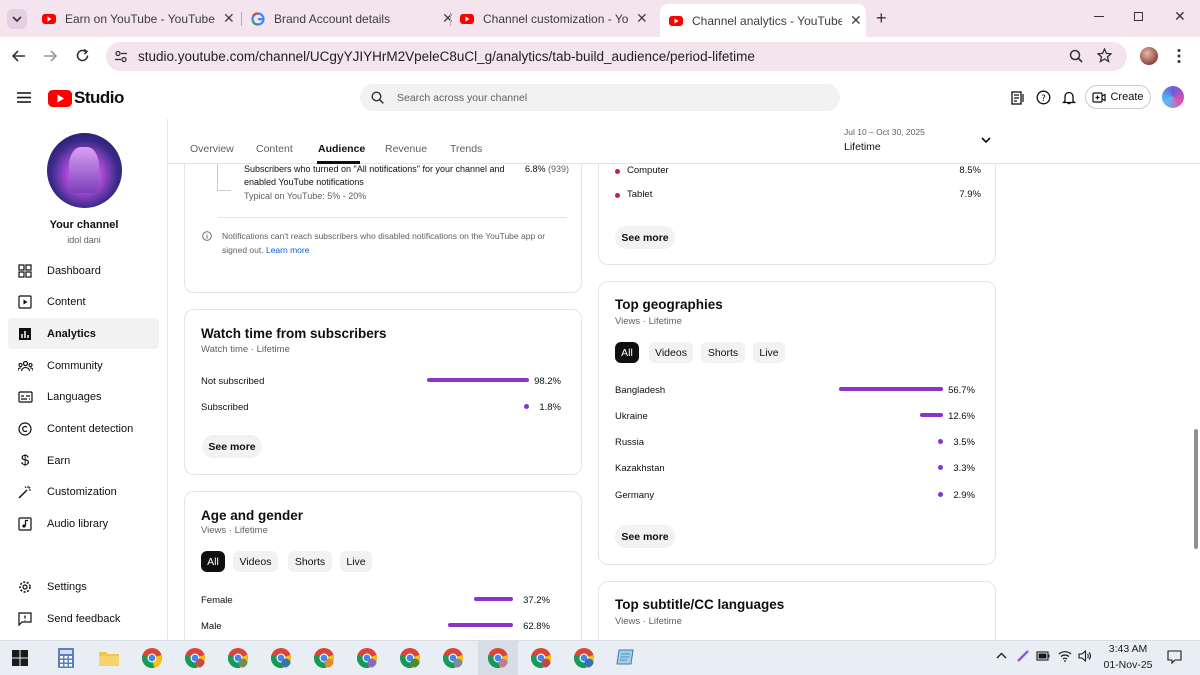 Image resolution: width=1200 pixels, height=675 pixels. Describe the element at coordinates (1076, 56) in the screenshot. I see `zoom-icon` at that location.